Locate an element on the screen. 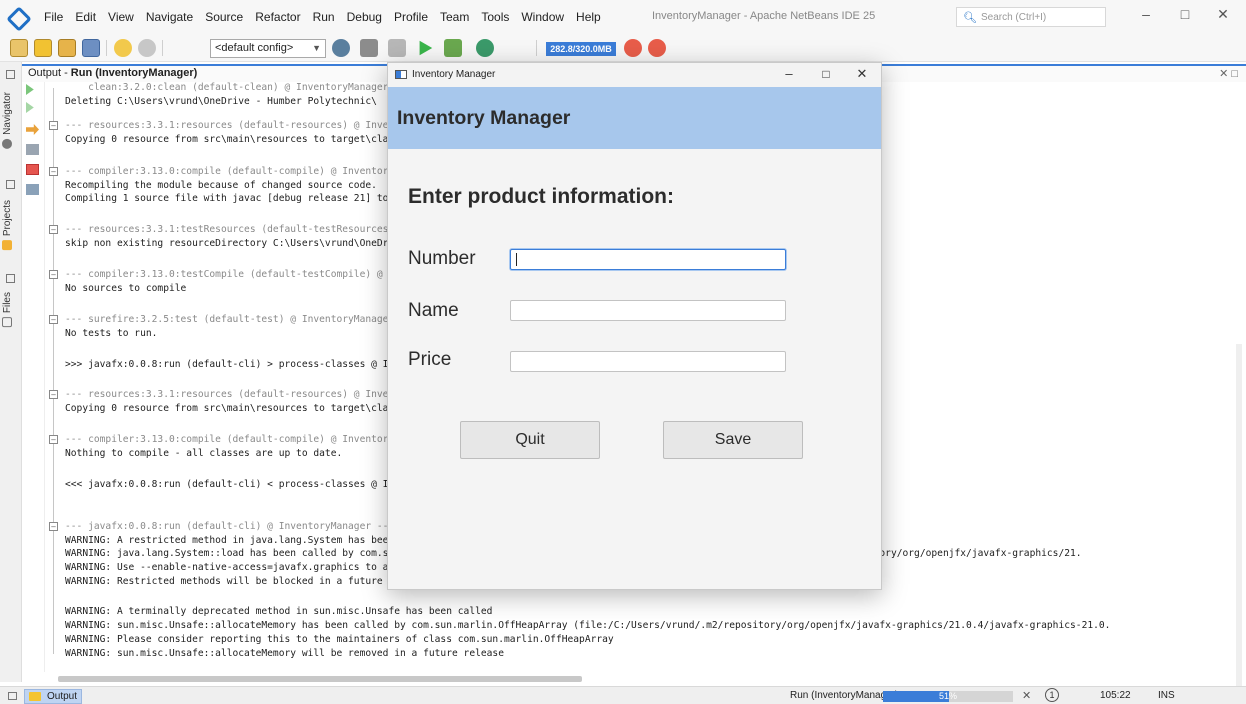 Image resolution: width=1246 pixels, height=704 pixels. undo-icon is located at coordinates (123, 48).